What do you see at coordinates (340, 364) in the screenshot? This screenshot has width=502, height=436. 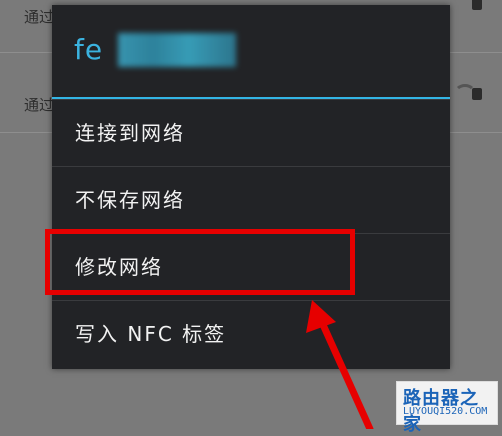 I see `annotation-arrow` at bounding box center [340, 364].